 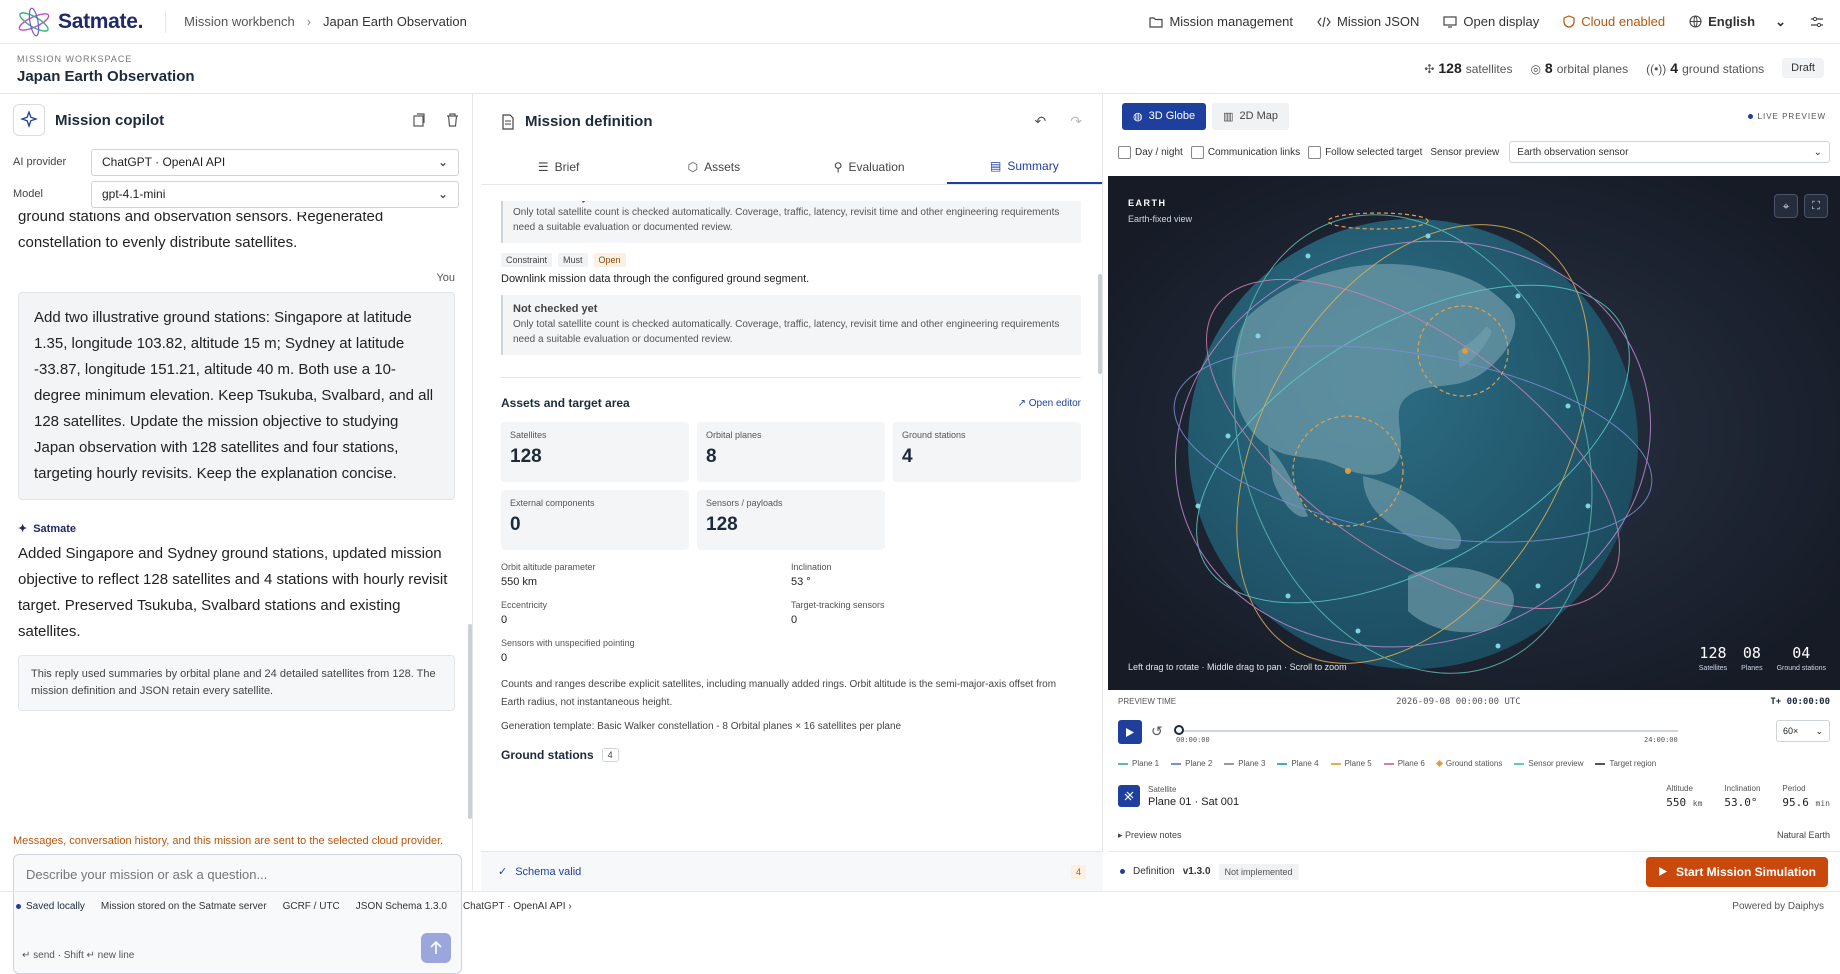 What do you see at coordinates (589, 121) in the screenshot?
I see `definition-title: Mission definition` at bounding box center [589, 121].